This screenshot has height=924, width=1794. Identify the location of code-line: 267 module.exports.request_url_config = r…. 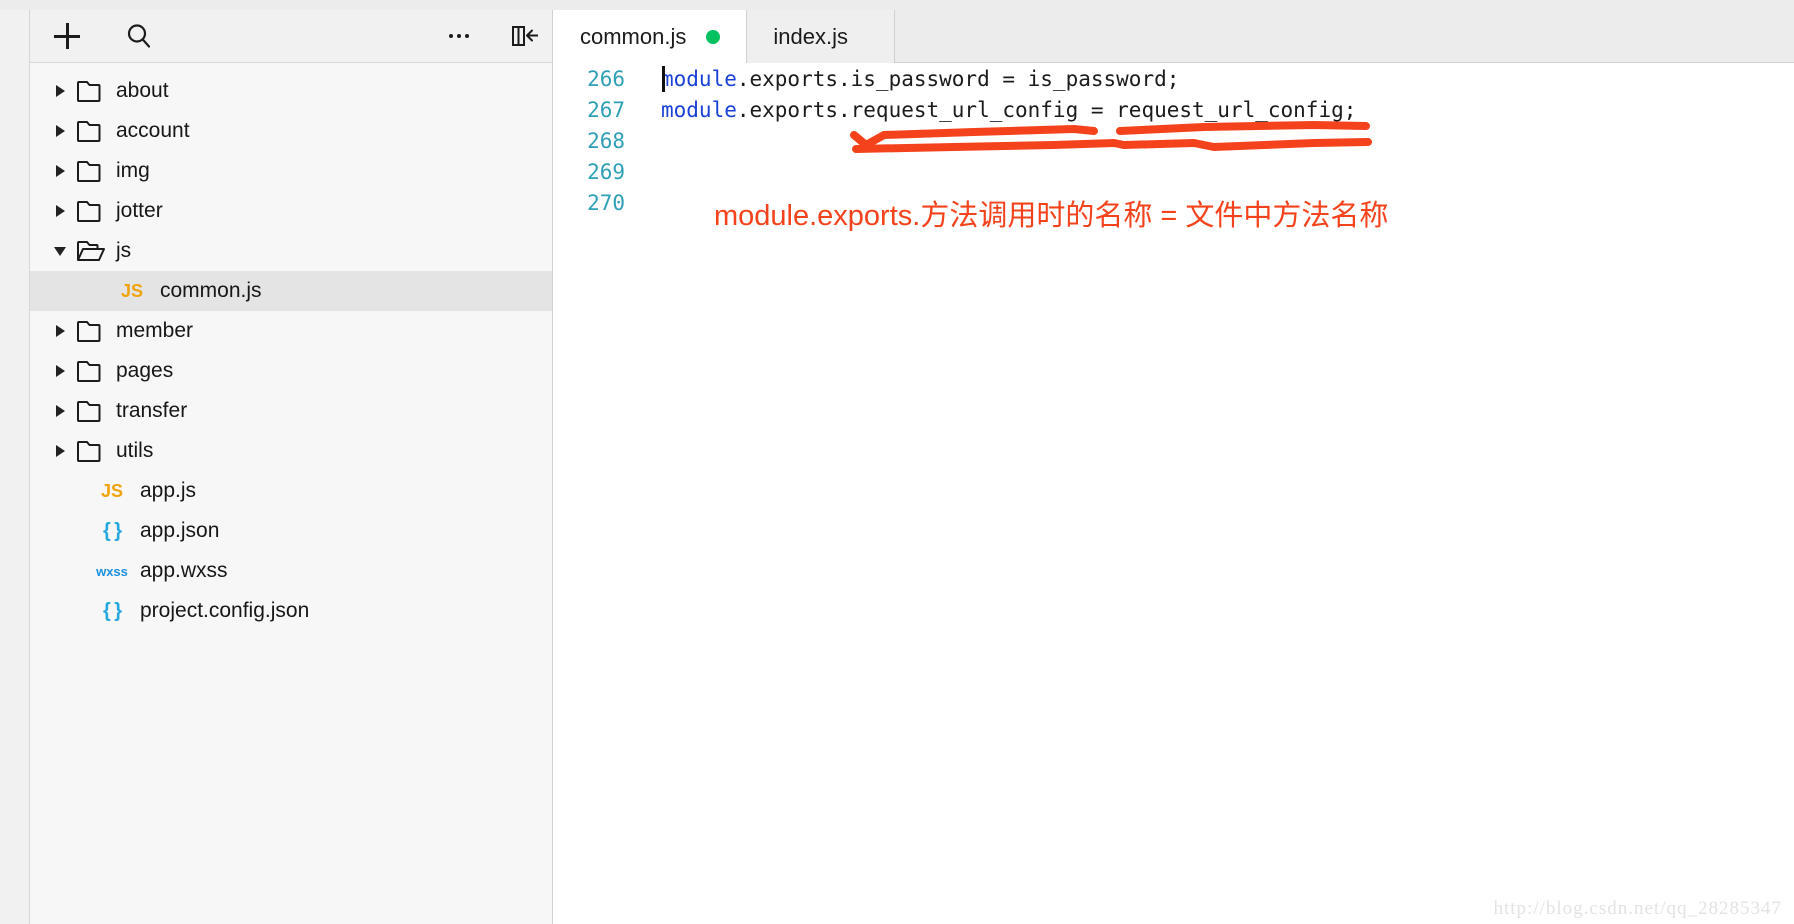
(1174, 109).